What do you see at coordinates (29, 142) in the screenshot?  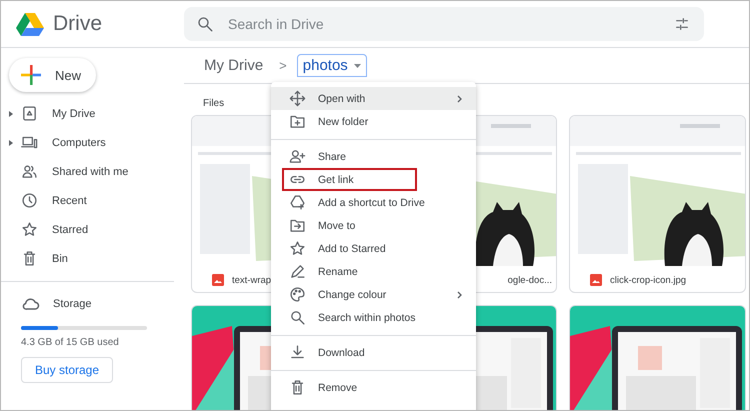 I see `computer-icon` at bounding box center [29, 142].